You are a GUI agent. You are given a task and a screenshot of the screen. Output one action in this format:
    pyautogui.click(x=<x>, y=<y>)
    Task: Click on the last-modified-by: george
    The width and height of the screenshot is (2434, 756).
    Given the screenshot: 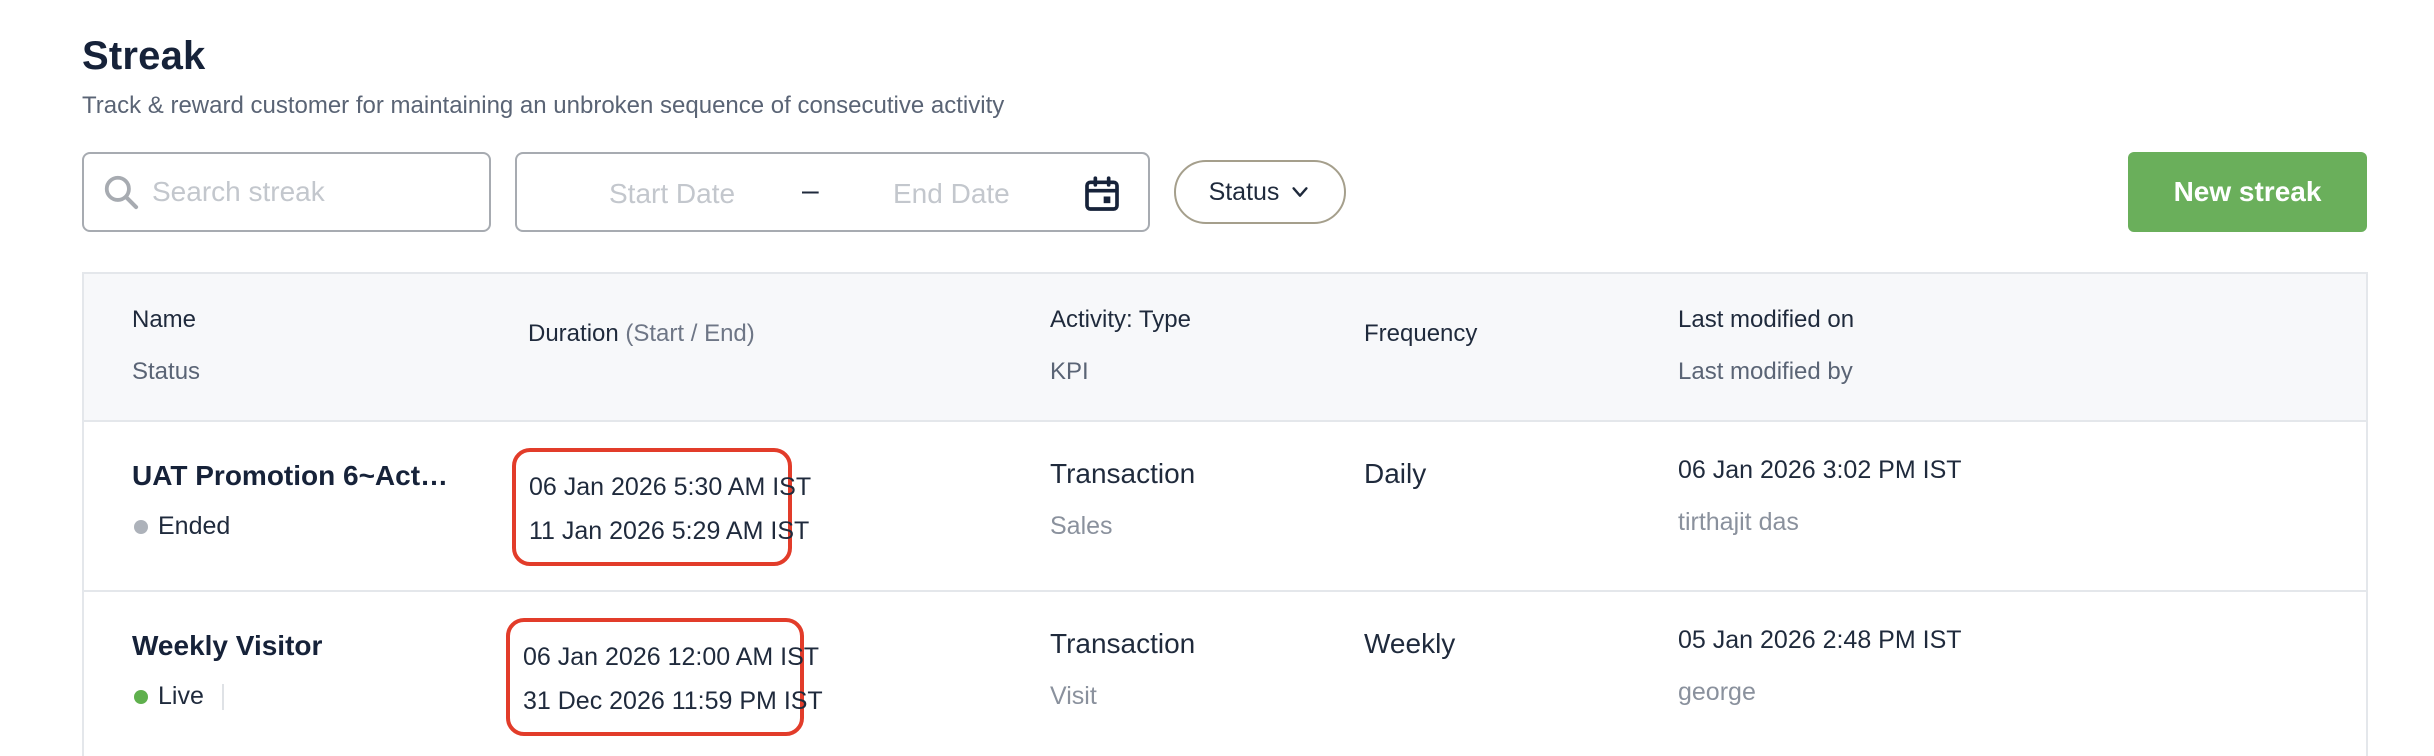 What is the action you would take?
    pyautogui.click(x=1717, y=692)
    